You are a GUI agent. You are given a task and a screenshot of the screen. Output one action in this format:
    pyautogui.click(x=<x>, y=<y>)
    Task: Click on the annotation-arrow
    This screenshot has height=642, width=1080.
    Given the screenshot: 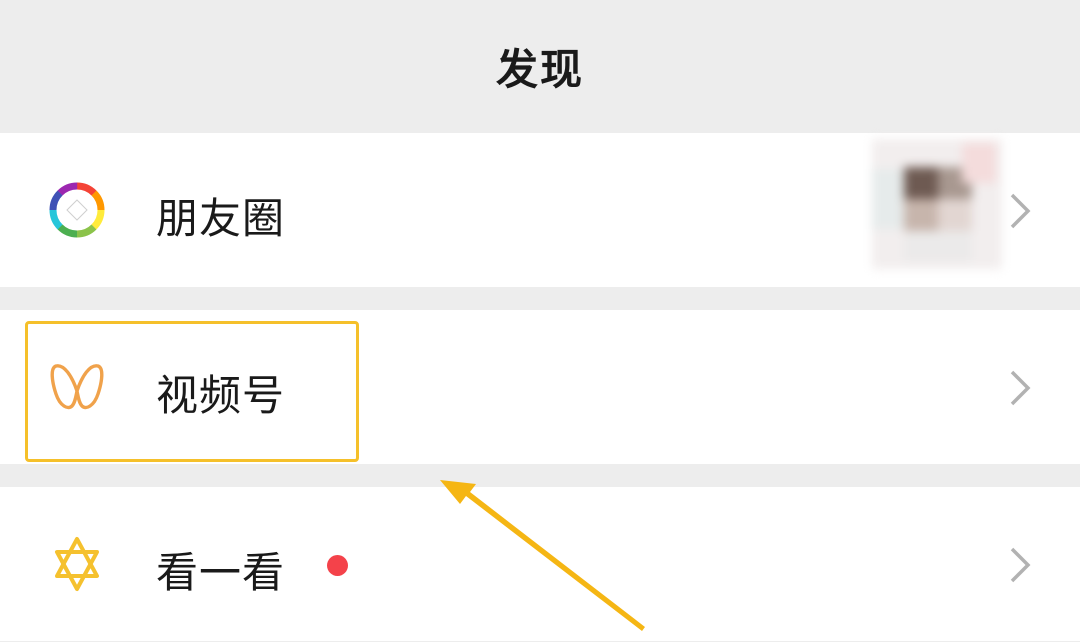 What is the action you would take?
    pyautogui.click(x=542, y=555)
    